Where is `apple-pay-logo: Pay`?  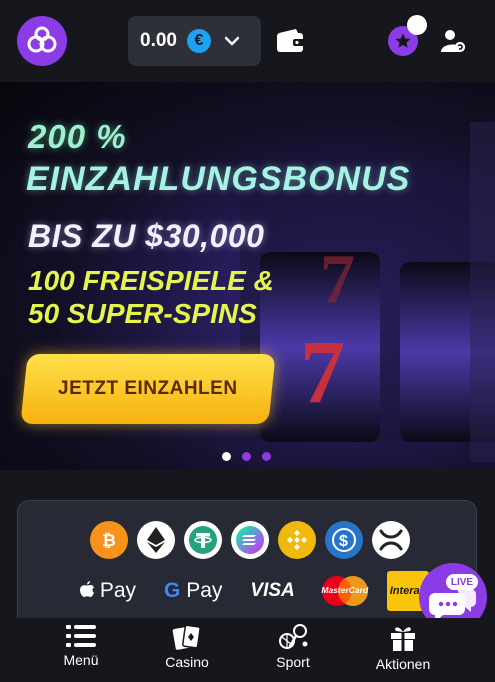
apple-pay-logo: Pay is located at coordinates (108, 591).